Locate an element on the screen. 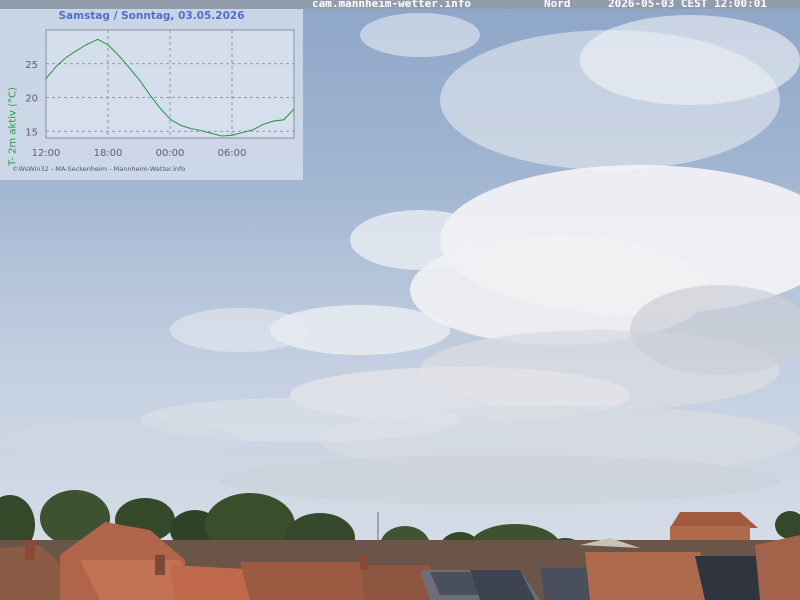  timestamp: 2026-05-03 CEST 12:00:01 is located at coordinates (687, 5).